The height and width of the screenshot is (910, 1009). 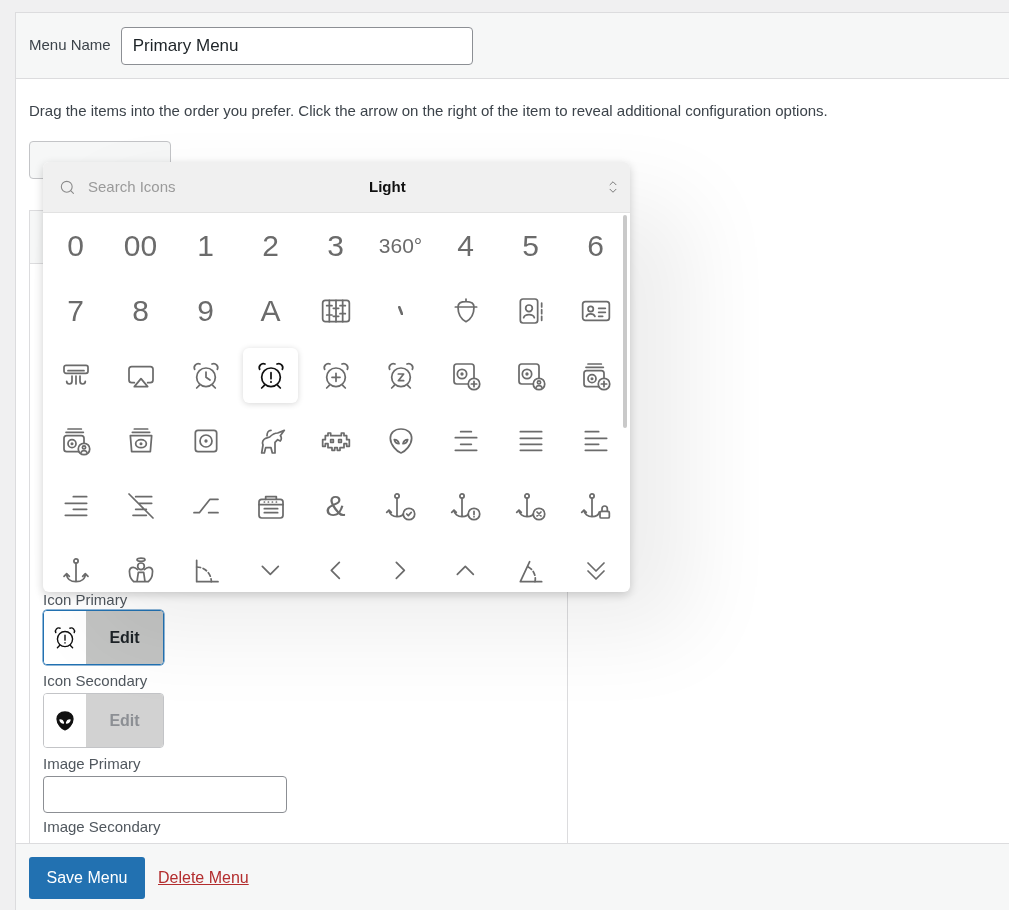 I want to click on glyph-option: 3, so click(x=335, y=245).